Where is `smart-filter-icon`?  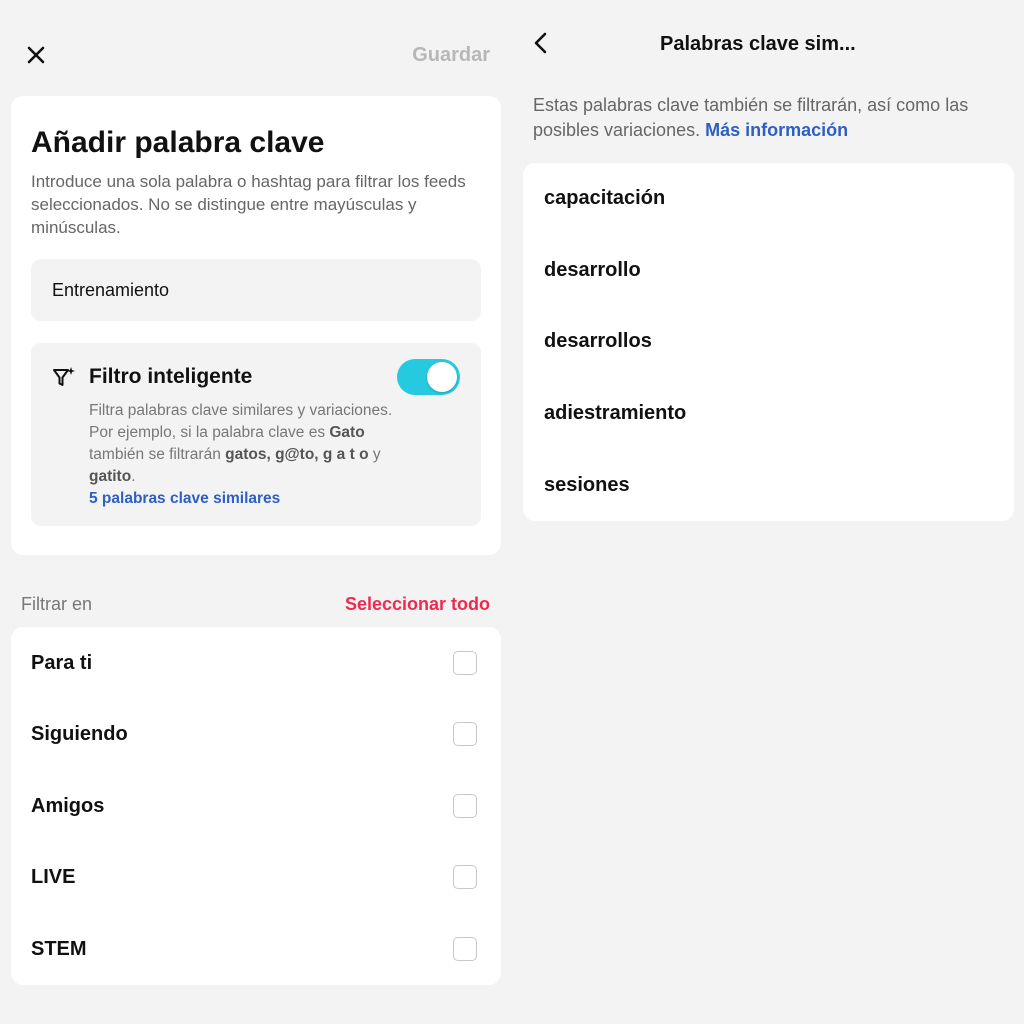
smart-filter-icon is located at coordinates (64, 376).